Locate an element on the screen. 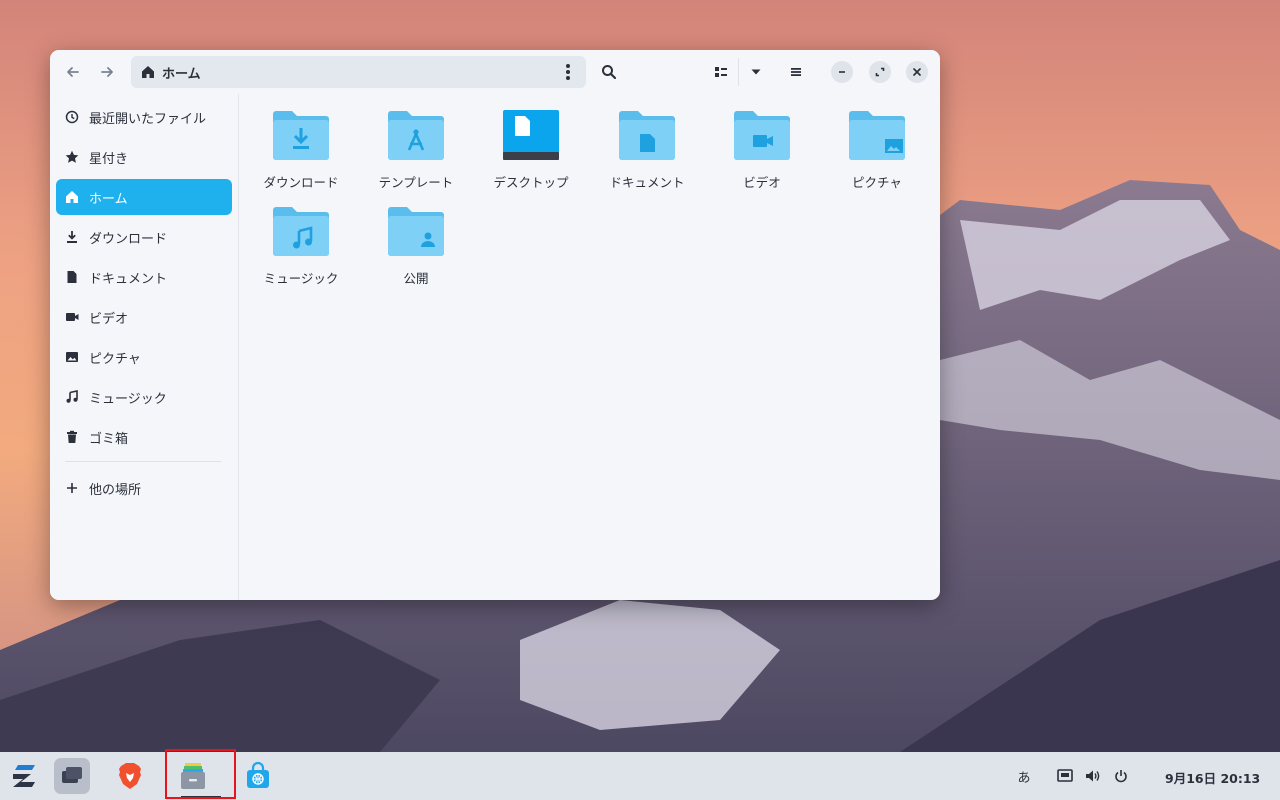  view-toggle-button is located at coordinates (721, 72).